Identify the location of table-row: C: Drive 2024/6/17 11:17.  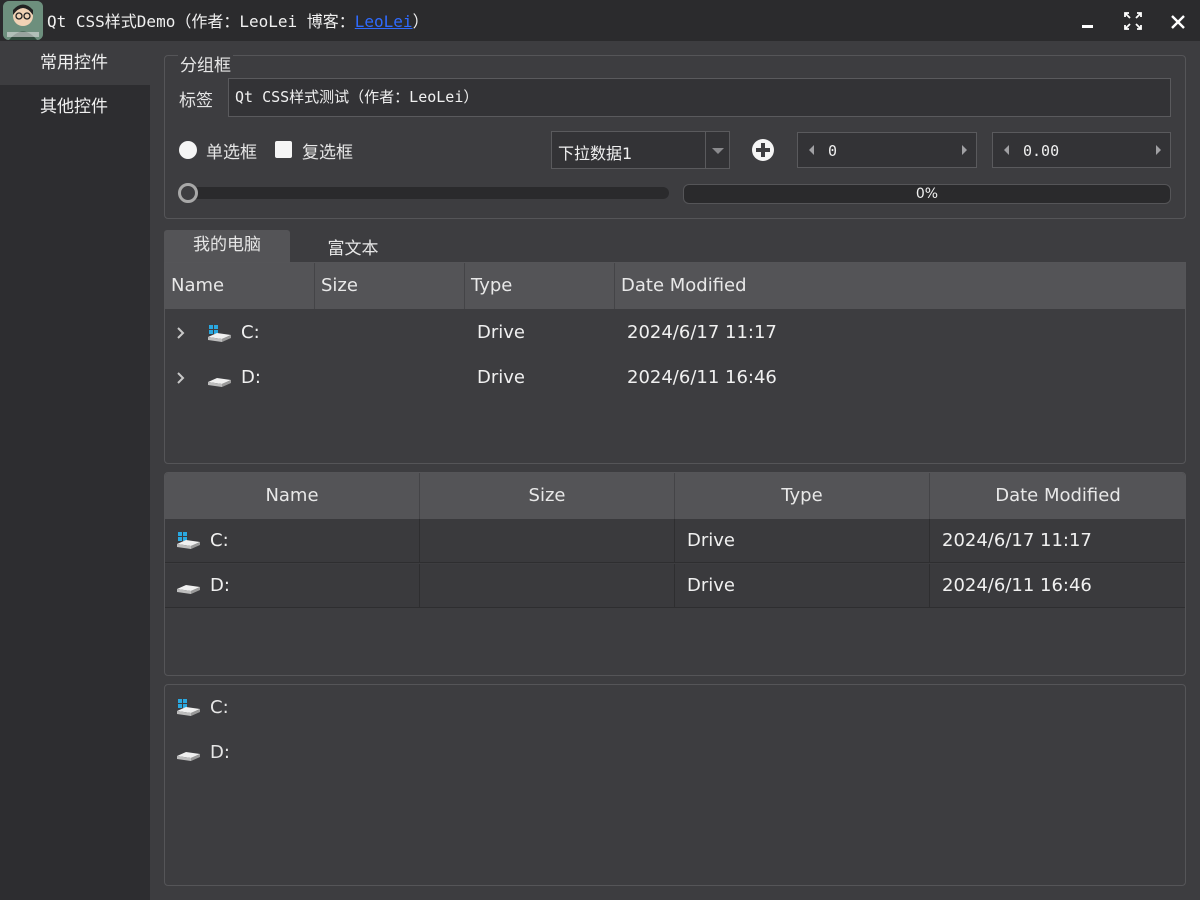
(675, 541).